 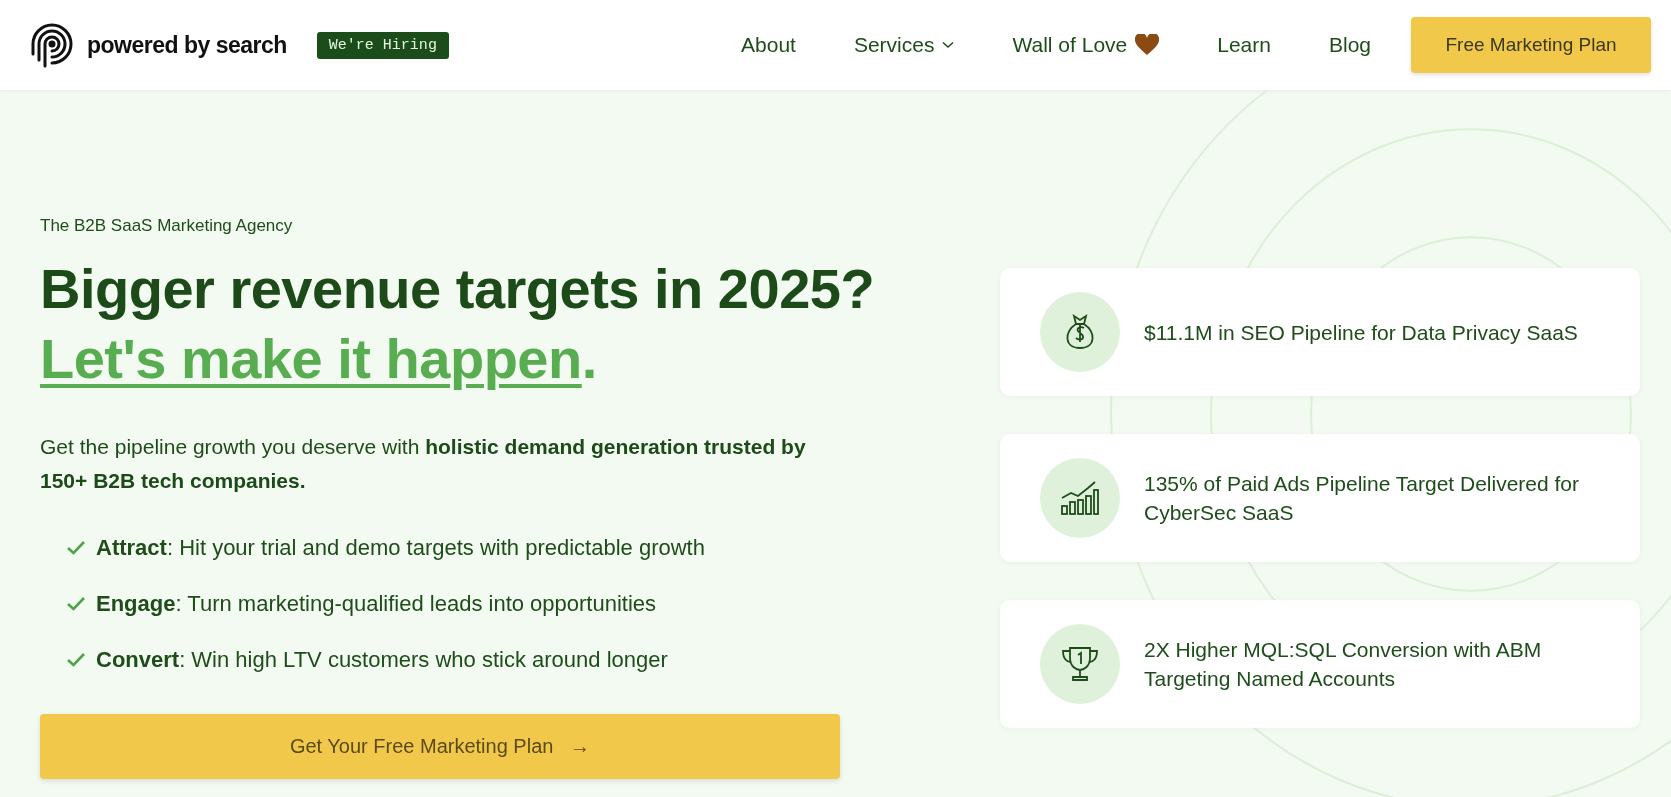 What do you see at coordinates (1086, 45) in the screenshot?
I see `nav-link: Wall of Love` at bounding box center [1086, 45].